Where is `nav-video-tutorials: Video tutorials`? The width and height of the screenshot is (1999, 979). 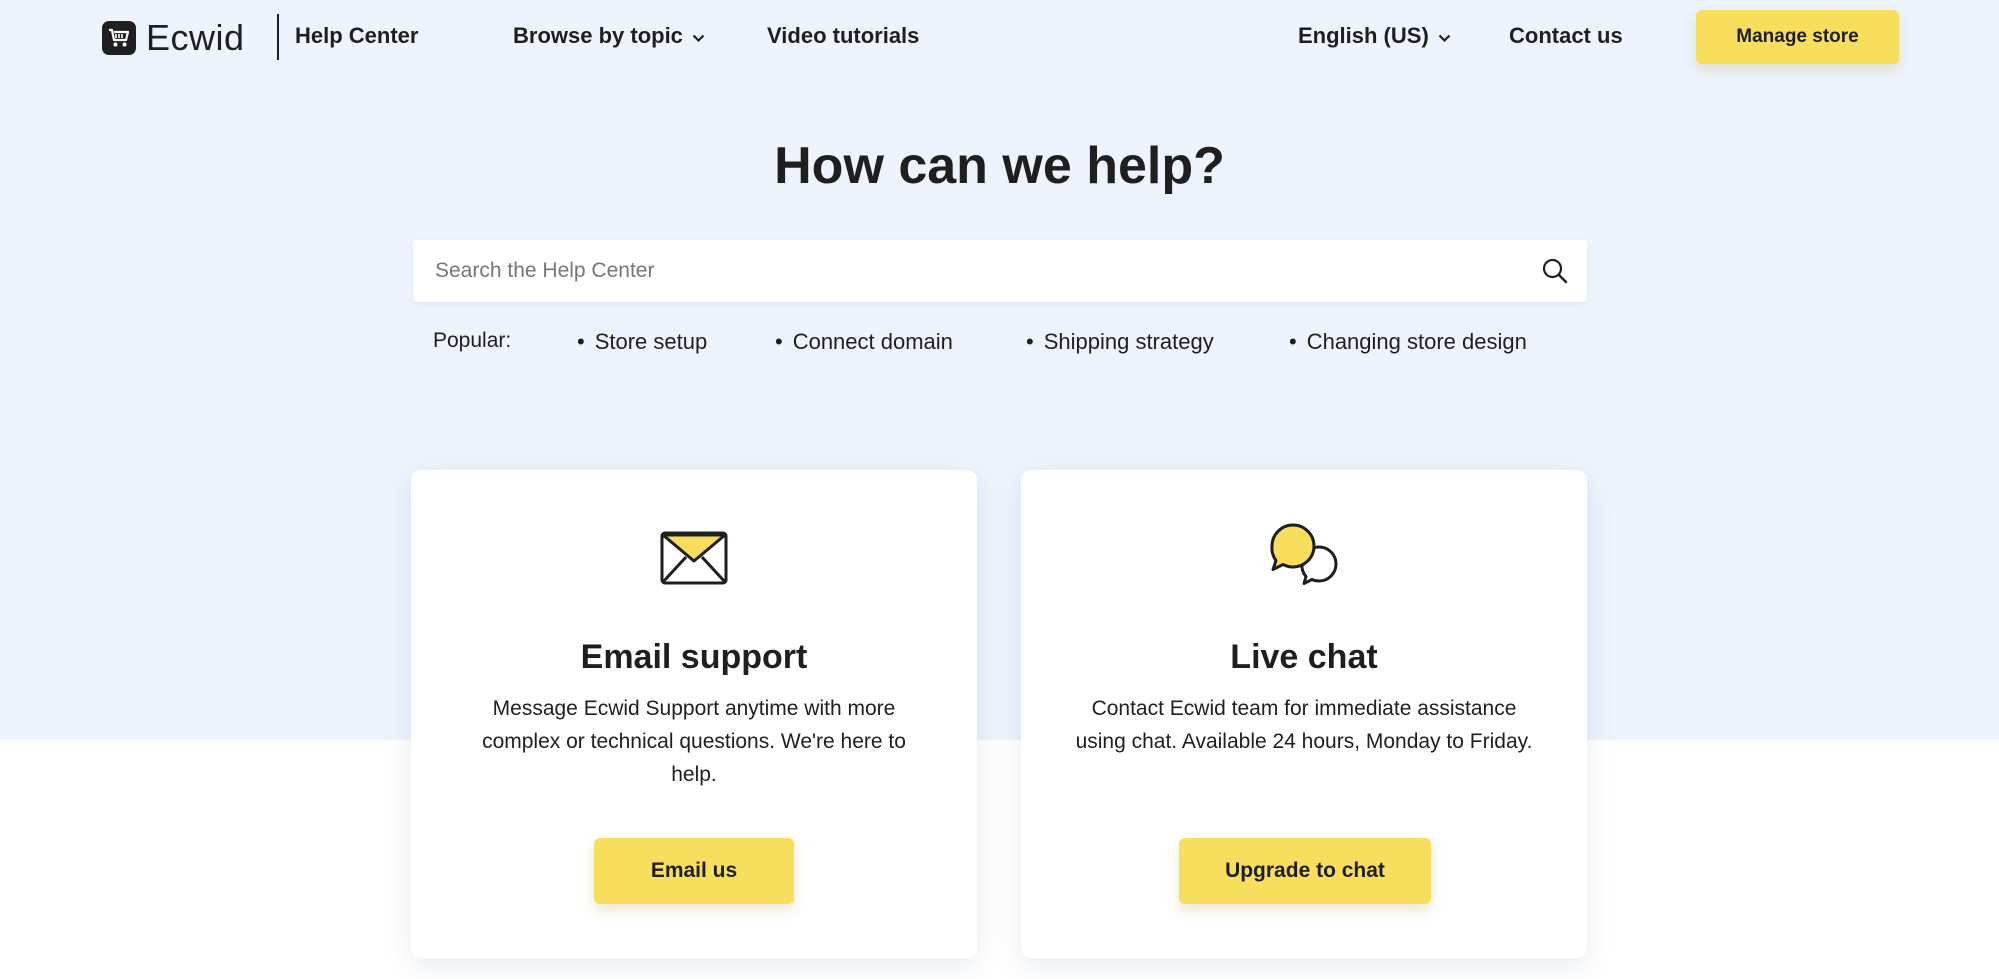
nav-video-tutorials: Video tutorials is located at coordinates (843, 36).